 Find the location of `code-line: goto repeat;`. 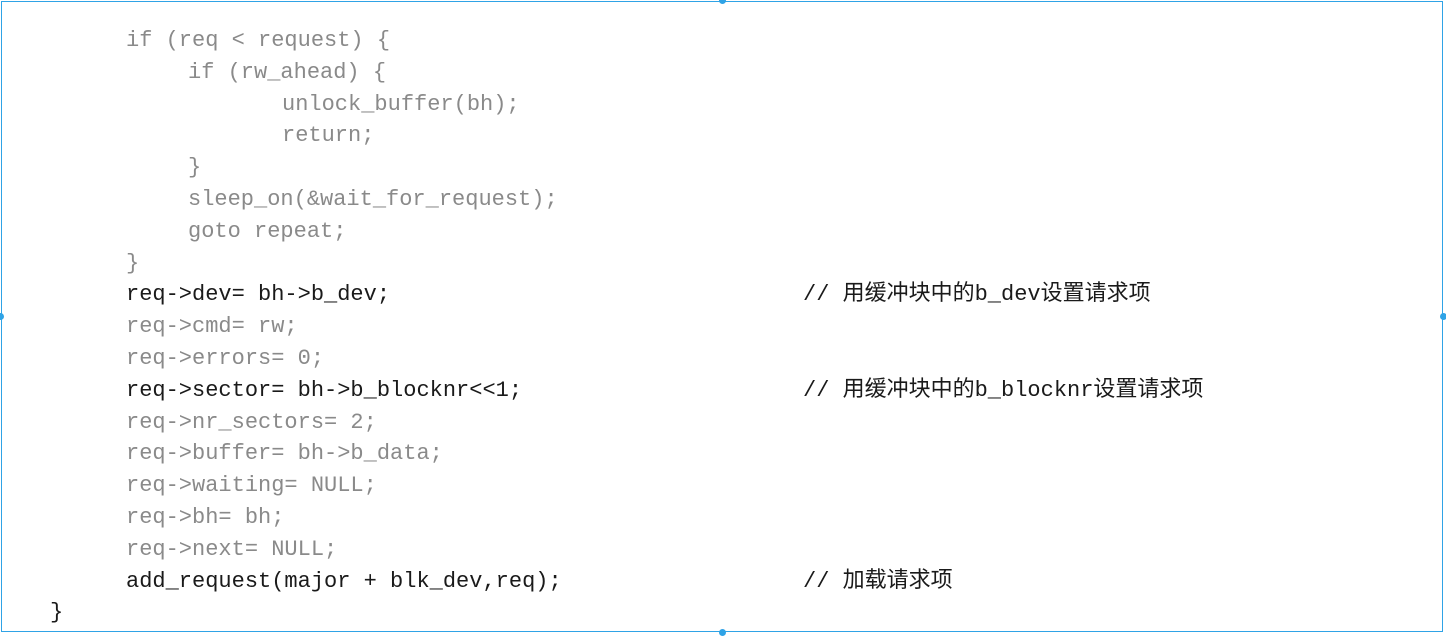

code-line: goto repeat; is located at coordinates (720, 232).